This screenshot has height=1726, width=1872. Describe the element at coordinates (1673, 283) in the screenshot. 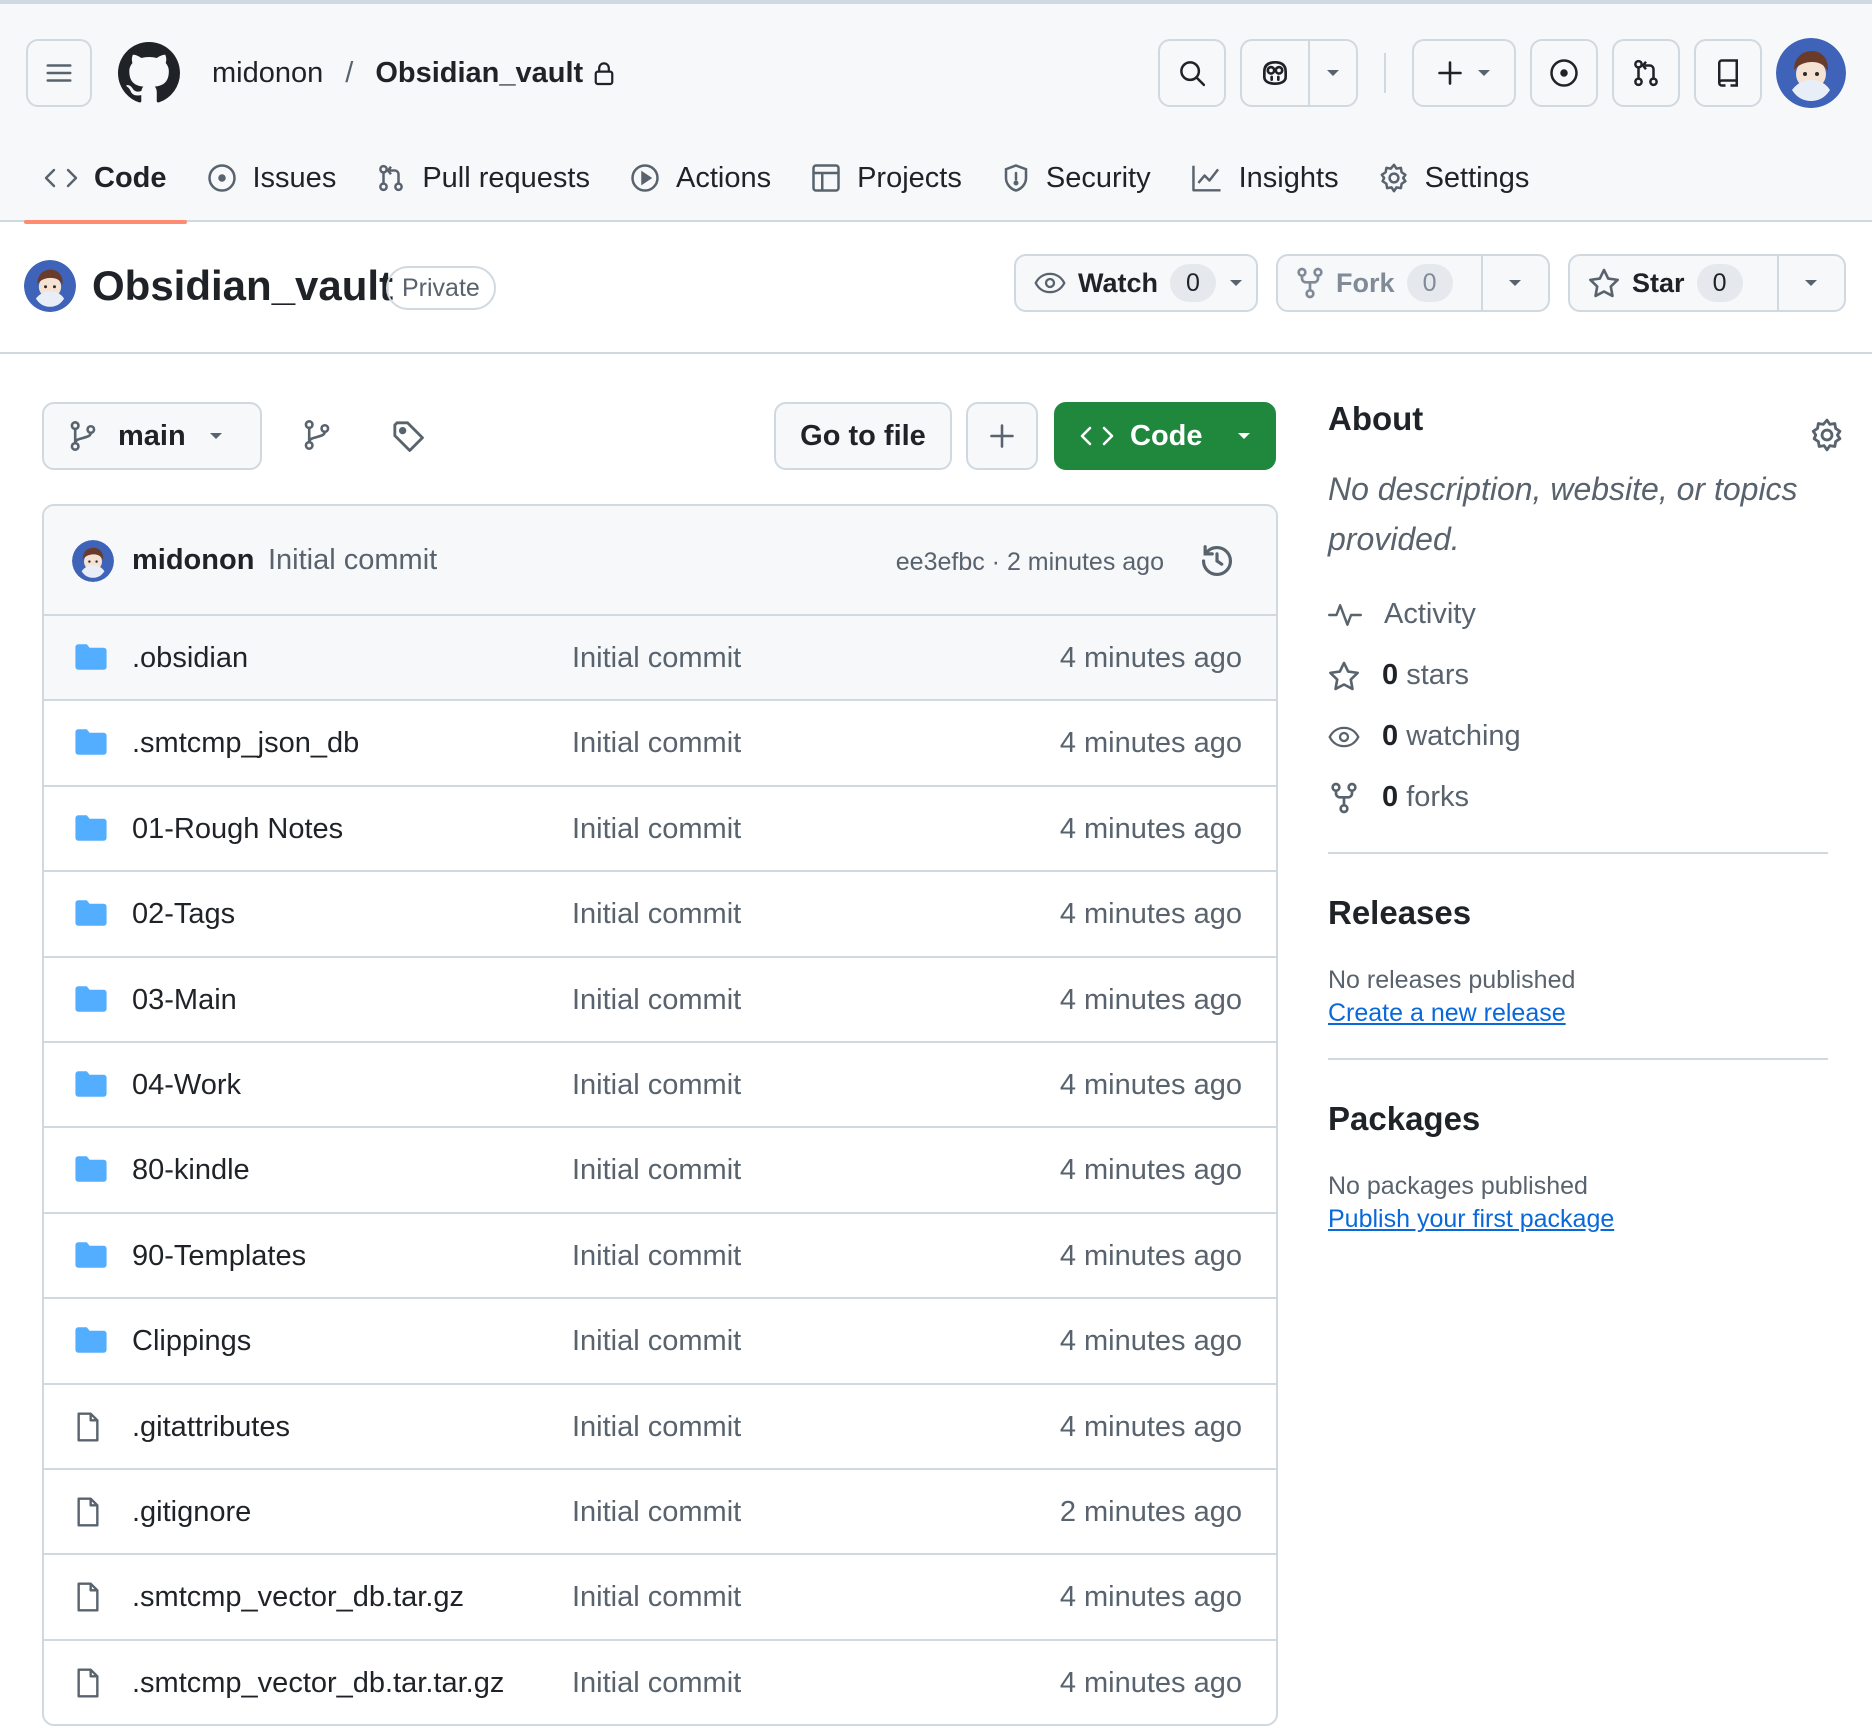

I see `star-button: Star 0` at that location.